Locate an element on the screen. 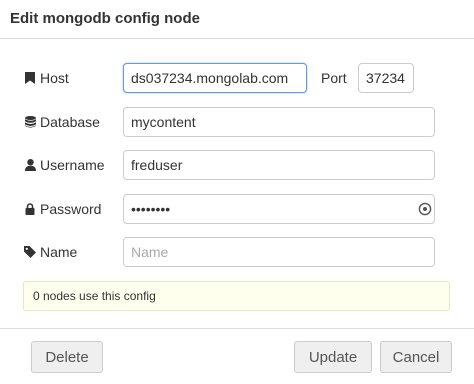 The image size is (474, 384). lock-icon is located at coordinates (30, 209).